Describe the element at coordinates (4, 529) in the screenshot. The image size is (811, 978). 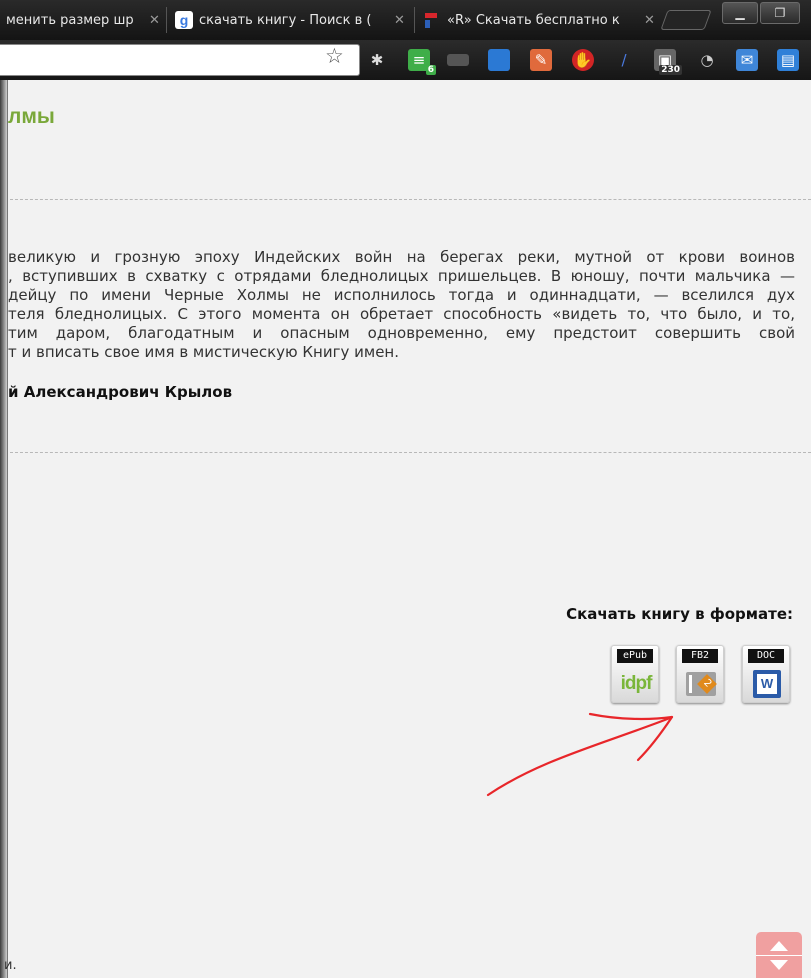
I see `sidebar-edge` at that location.